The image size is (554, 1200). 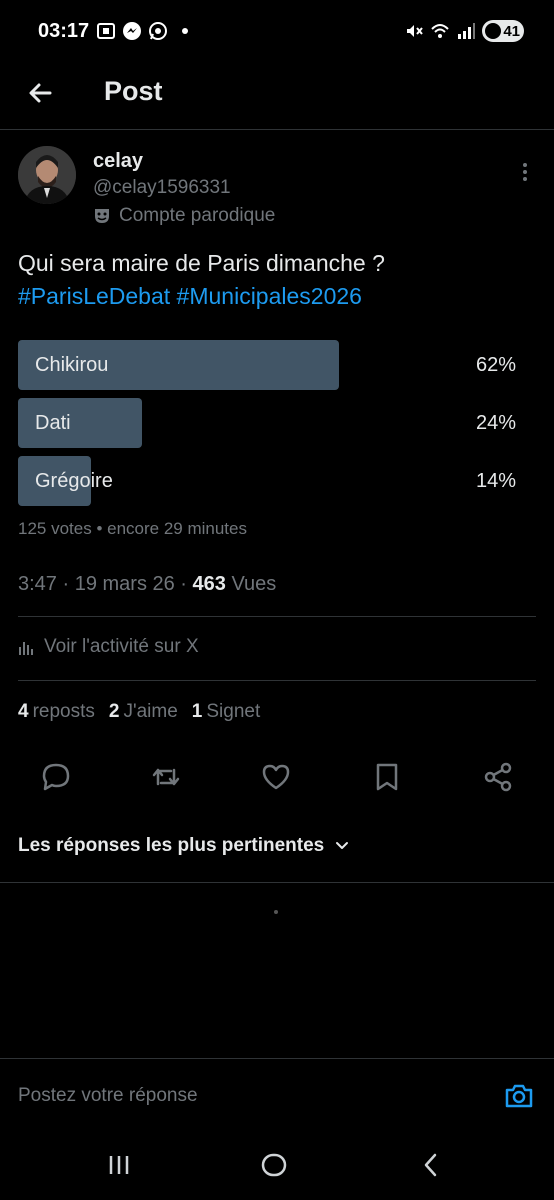 I want to click on messenger-icon, so click(x=132, y=31).